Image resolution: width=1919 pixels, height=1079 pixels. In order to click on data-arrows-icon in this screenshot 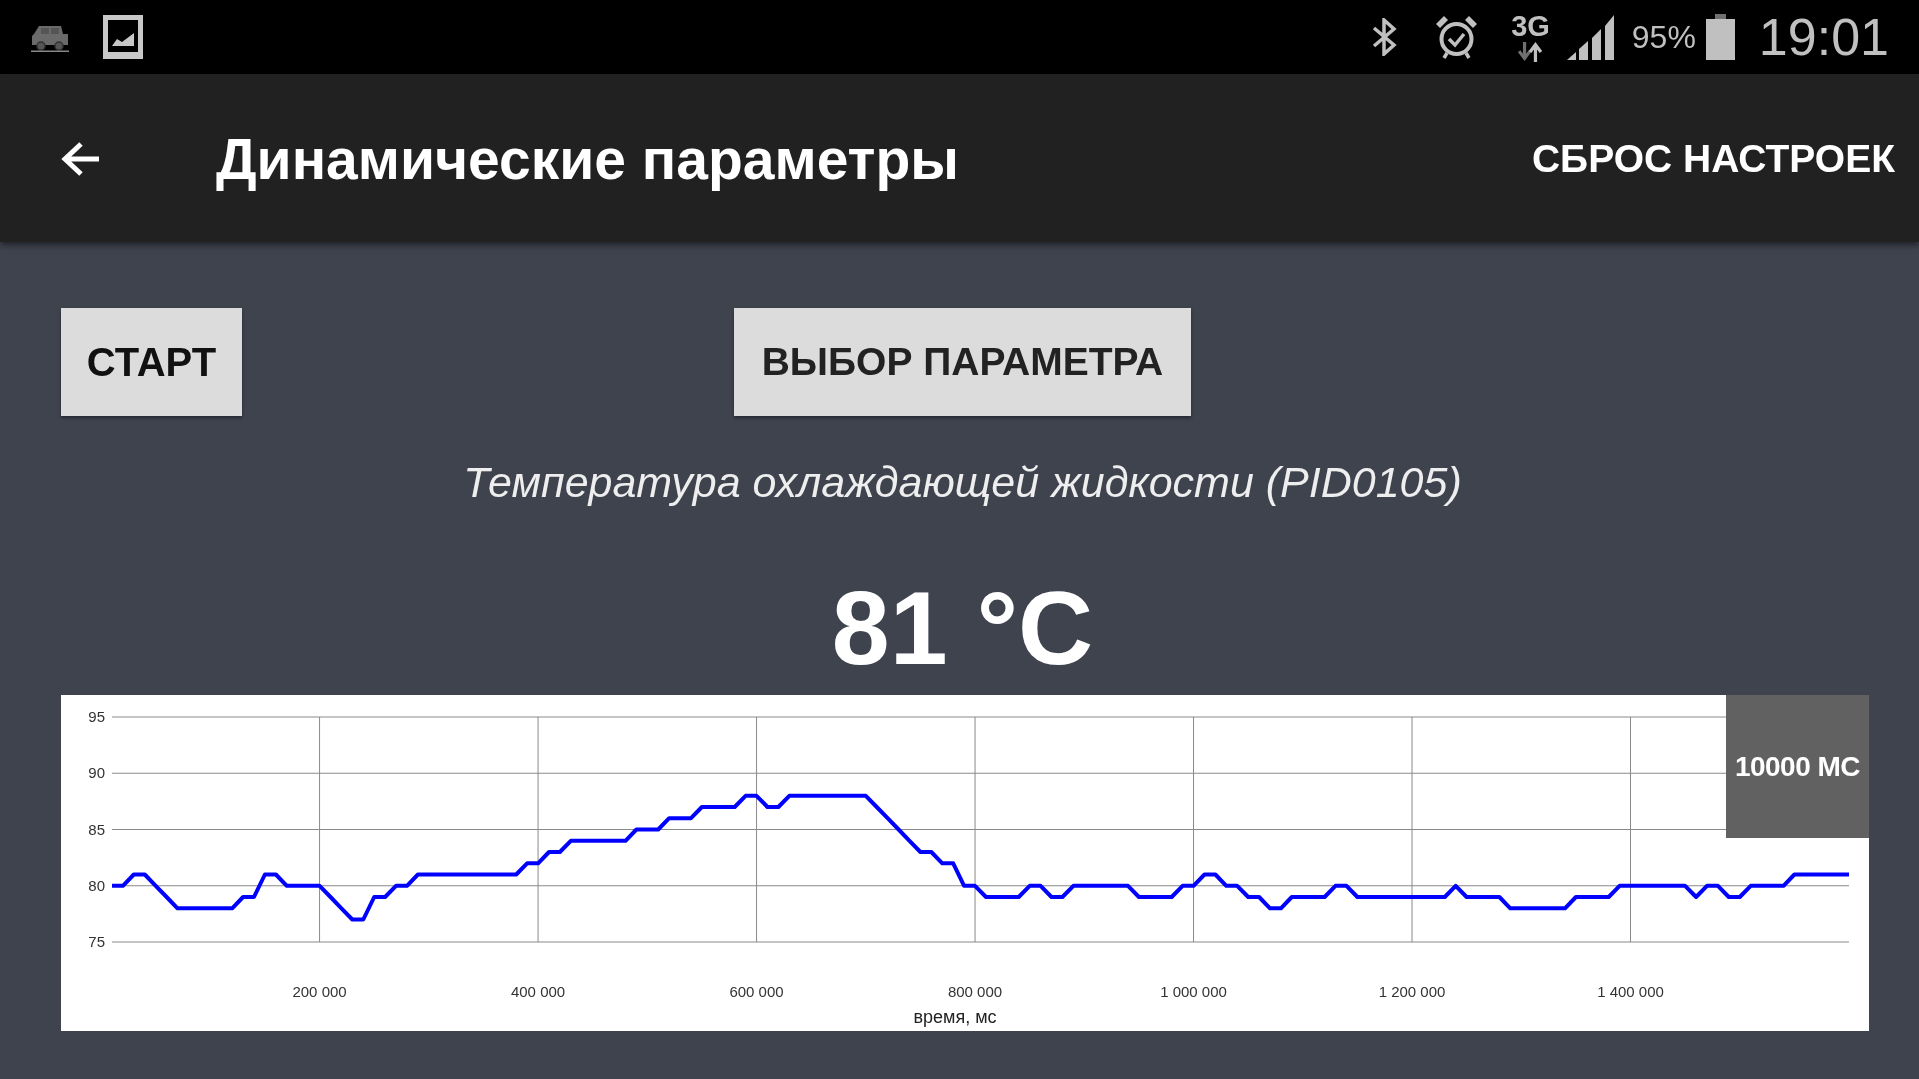, I will do `click(1530, 51)`.